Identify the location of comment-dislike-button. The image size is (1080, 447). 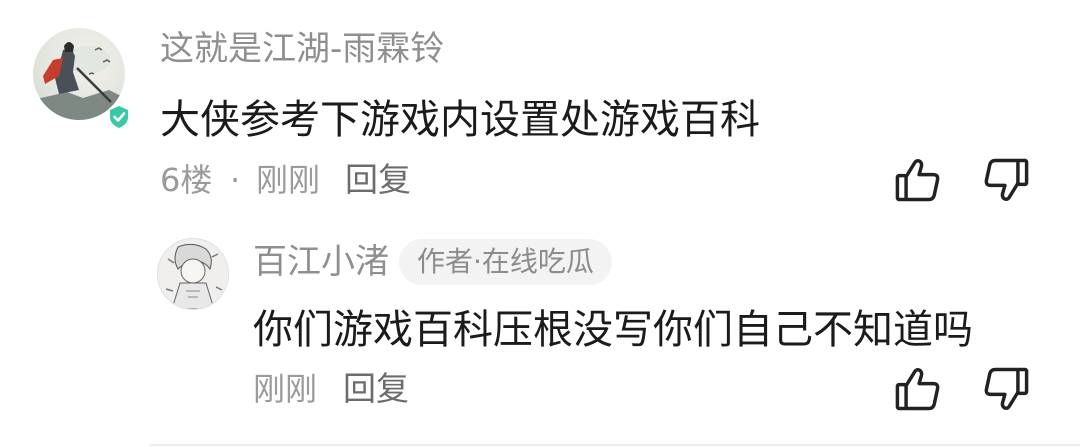
(1006, 180).